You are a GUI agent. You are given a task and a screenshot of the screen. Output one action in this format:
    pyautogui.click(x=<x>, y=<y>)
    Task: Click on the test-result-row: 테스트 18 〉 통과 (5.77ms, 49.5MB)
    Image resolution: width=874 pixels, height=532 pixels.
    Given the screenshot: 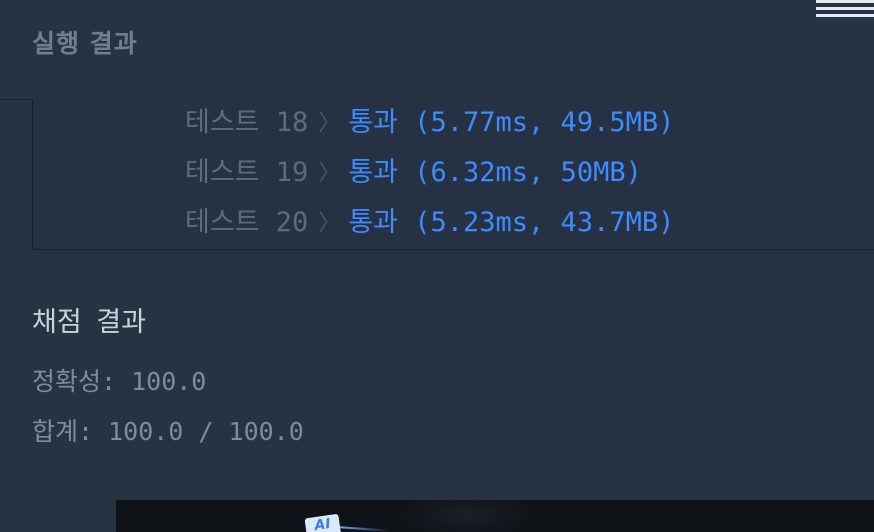 What is the action you would take?
    pyautogui.click(x=429, y=123)
    